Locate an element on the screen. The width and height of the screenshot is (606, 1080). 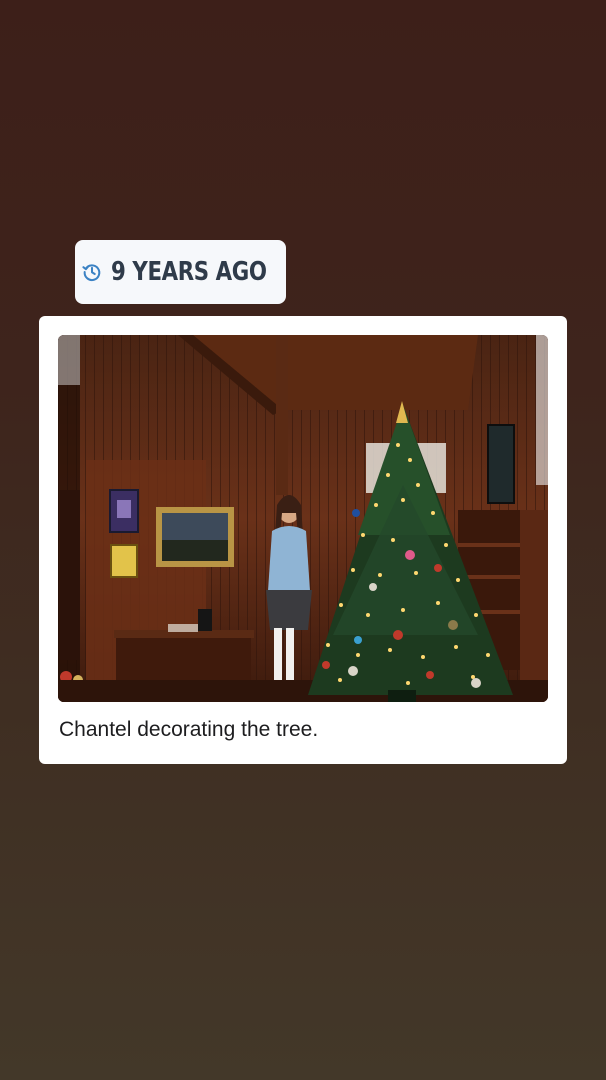
memory-date-badge: 9 YEARS AGO is located at coordinates (180, 272).